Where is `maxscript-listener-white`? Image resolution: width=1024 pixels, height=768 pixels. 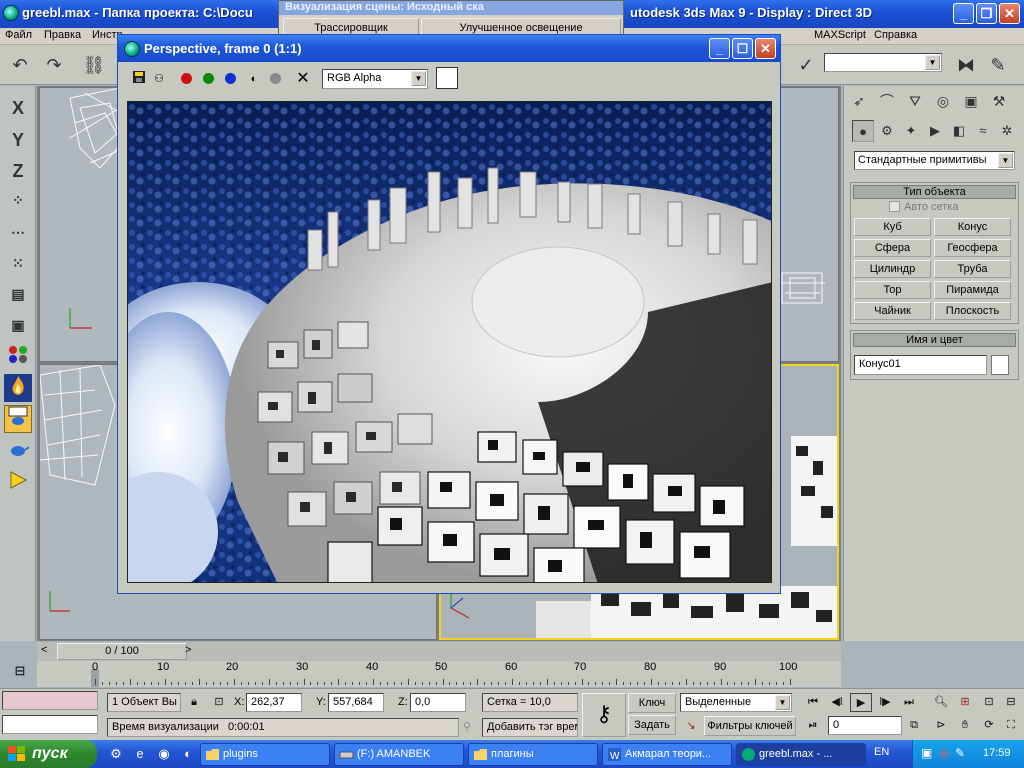
maxscript-listener-white is located at coordinates (50, 724).